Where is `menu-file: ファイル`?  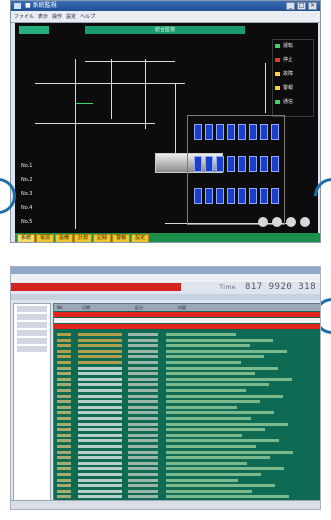 menu-file: ファイル is located at coordinates (24, 16).